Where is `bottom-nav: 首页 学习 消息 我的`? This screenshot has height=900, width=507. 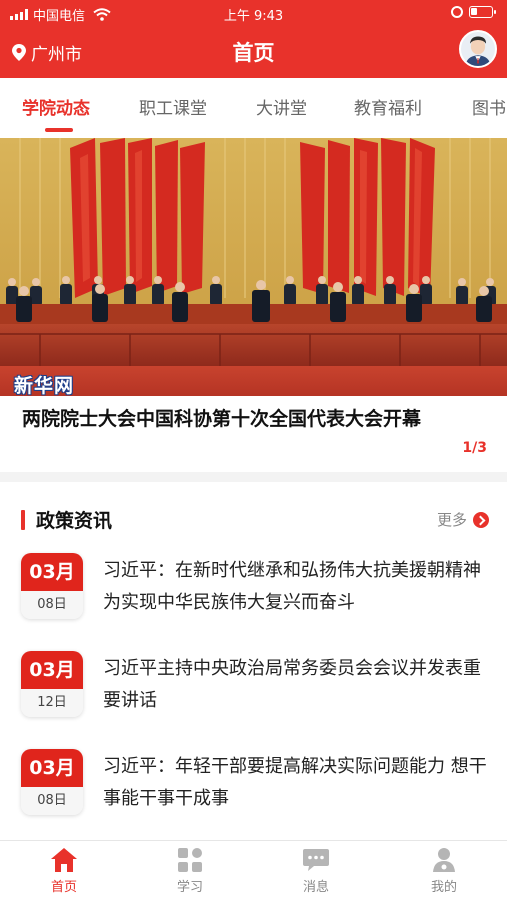
bottom-nav: 首页 学习 消息 我的 is located at coordinates (253, 870).